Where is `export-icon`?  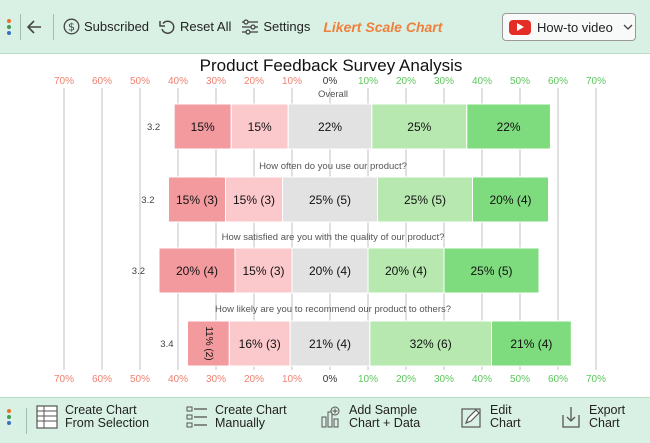
export-icon is located at coordinates (571, 417).